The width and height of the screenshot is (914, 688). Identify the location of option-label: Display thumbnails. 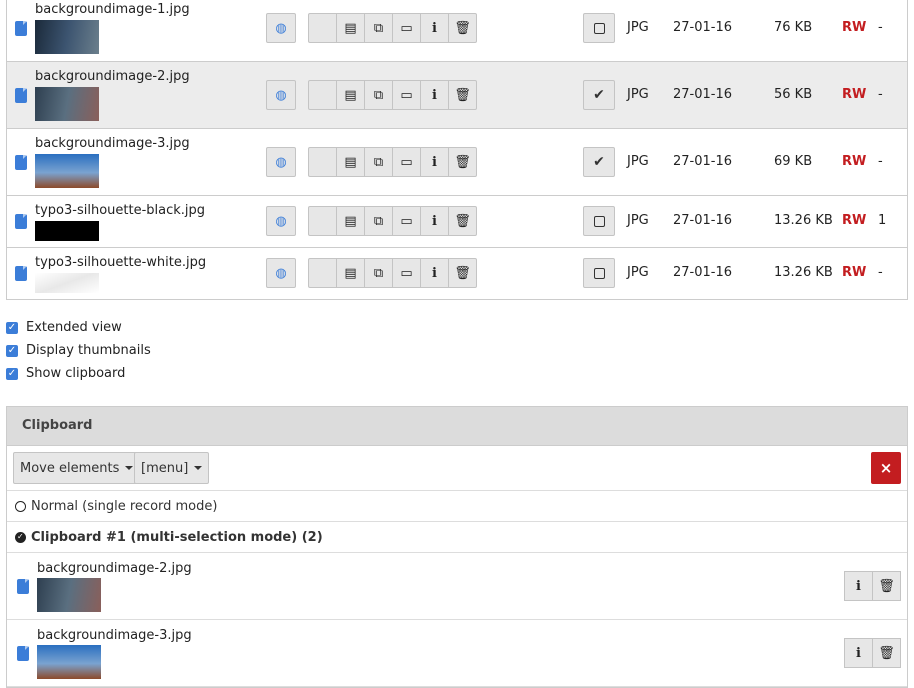
(88, 350).